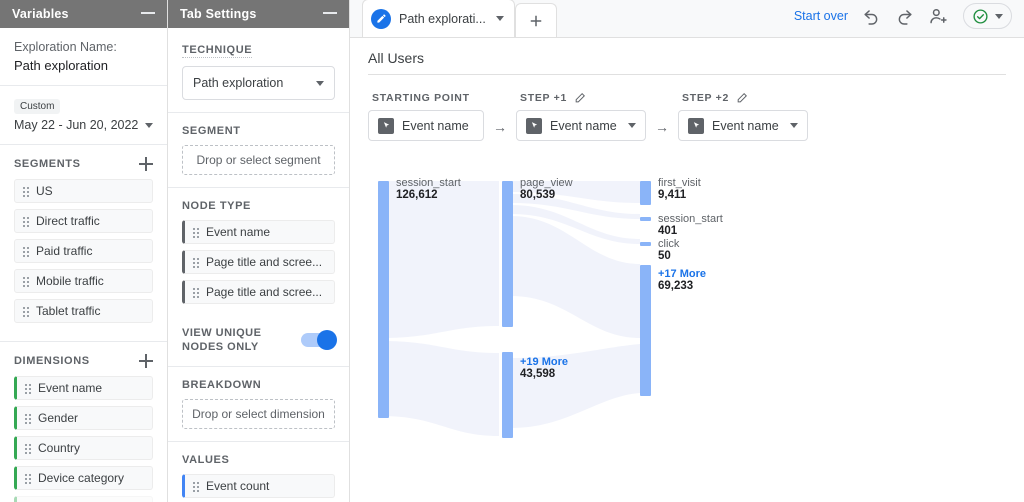 The width and height of the screenshot is (1024, 502). I want to click on sankey-link, so click(440, 259).